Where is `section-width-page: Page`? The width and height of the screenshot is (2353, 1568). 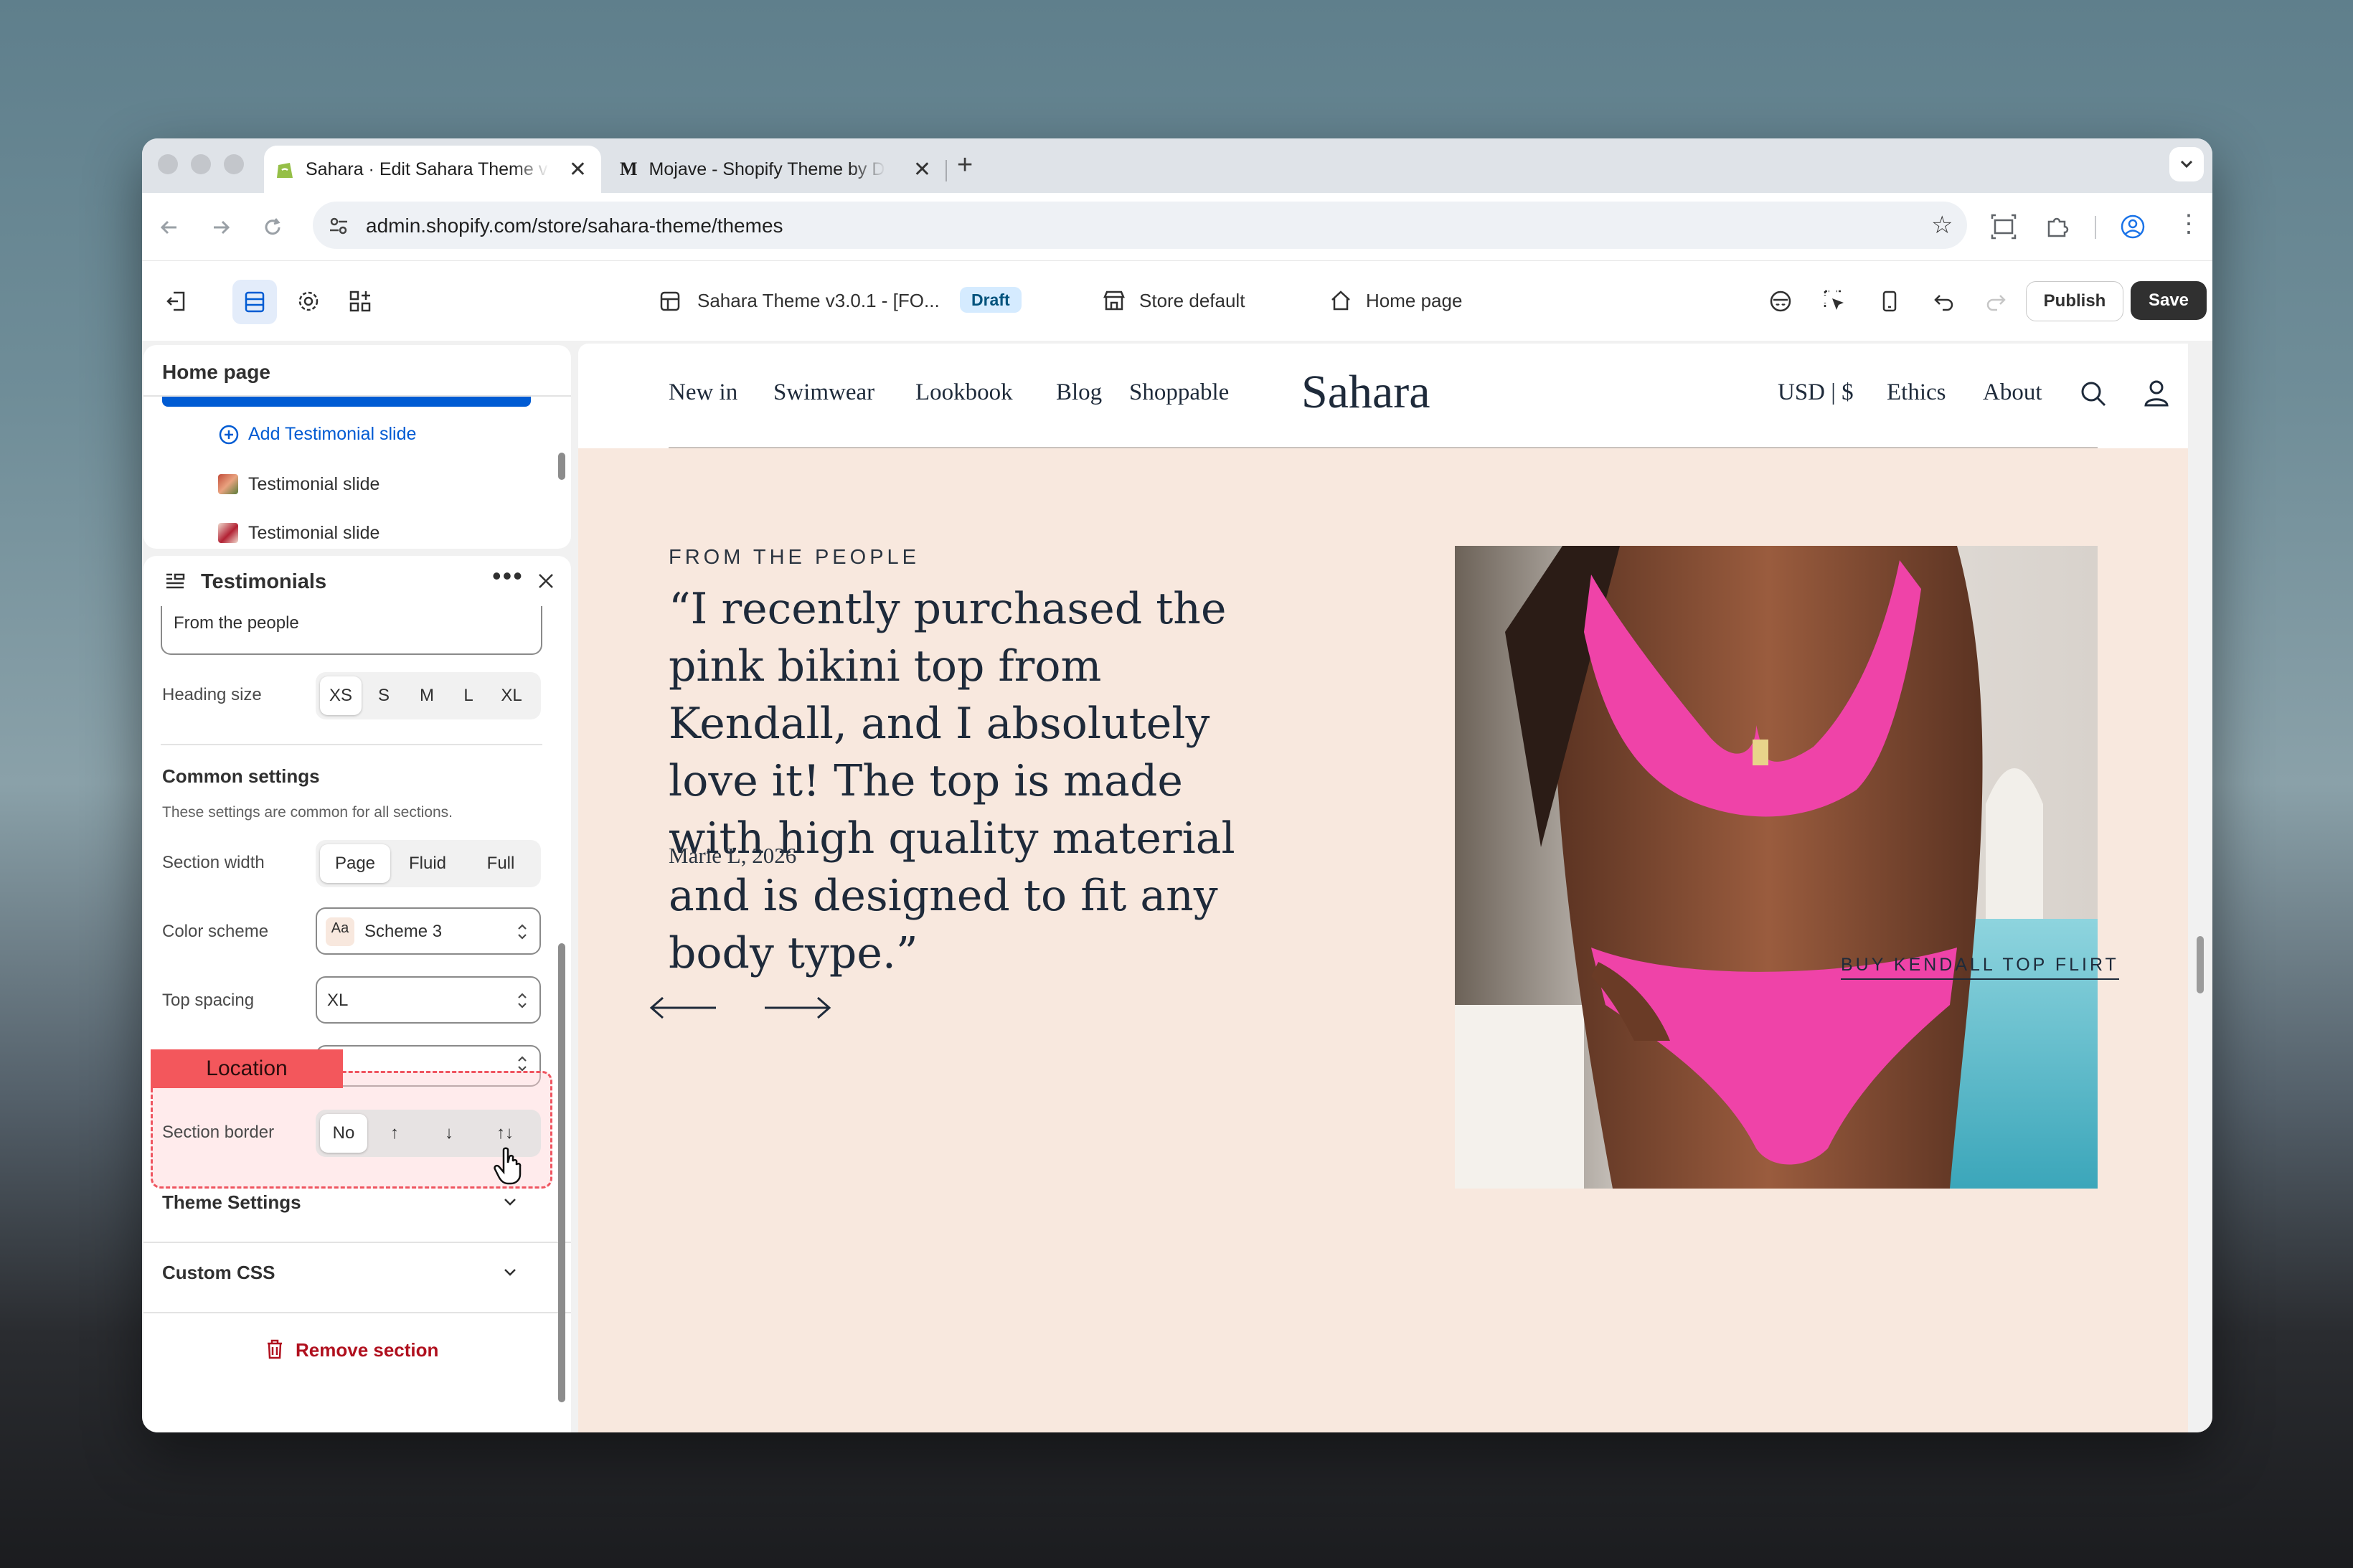 section-width-page: Page is located at coordinates (355, 864).